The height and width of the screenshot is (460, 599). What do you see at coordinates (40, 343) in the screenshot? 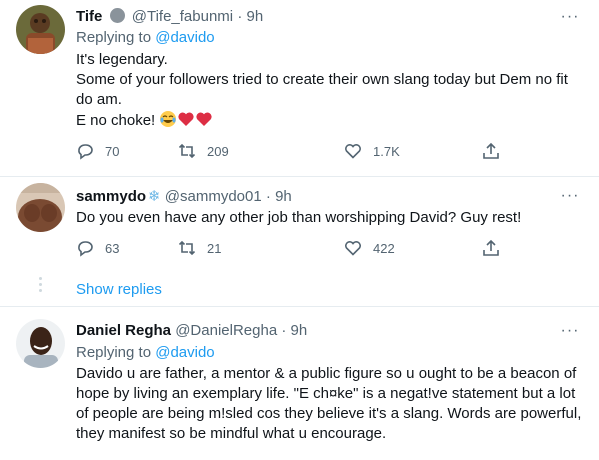
I see `avatar-daniel-regha` at bounding box center [40, 343].